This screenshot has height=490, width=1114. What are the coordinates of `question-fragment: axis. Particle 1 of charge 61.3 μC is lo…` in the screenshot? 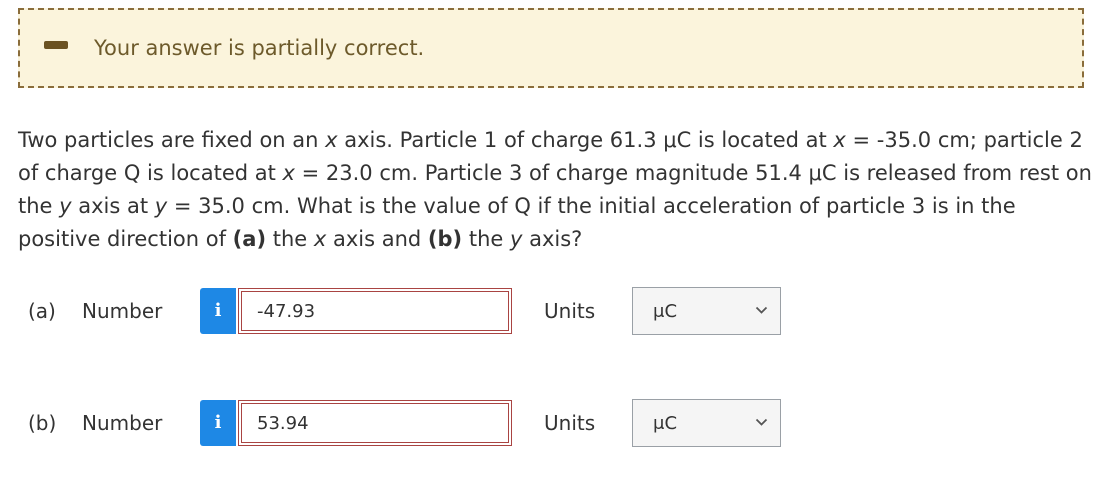 It's located at (585, 140).